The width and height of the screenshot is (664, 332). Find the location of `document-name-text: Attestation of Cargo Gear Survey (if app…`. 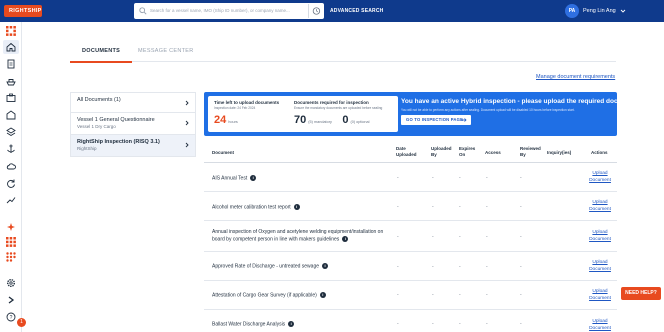

document-name-text: Attestation of Cargo Gear Survey (if app… is located at coordinates (264, 295).